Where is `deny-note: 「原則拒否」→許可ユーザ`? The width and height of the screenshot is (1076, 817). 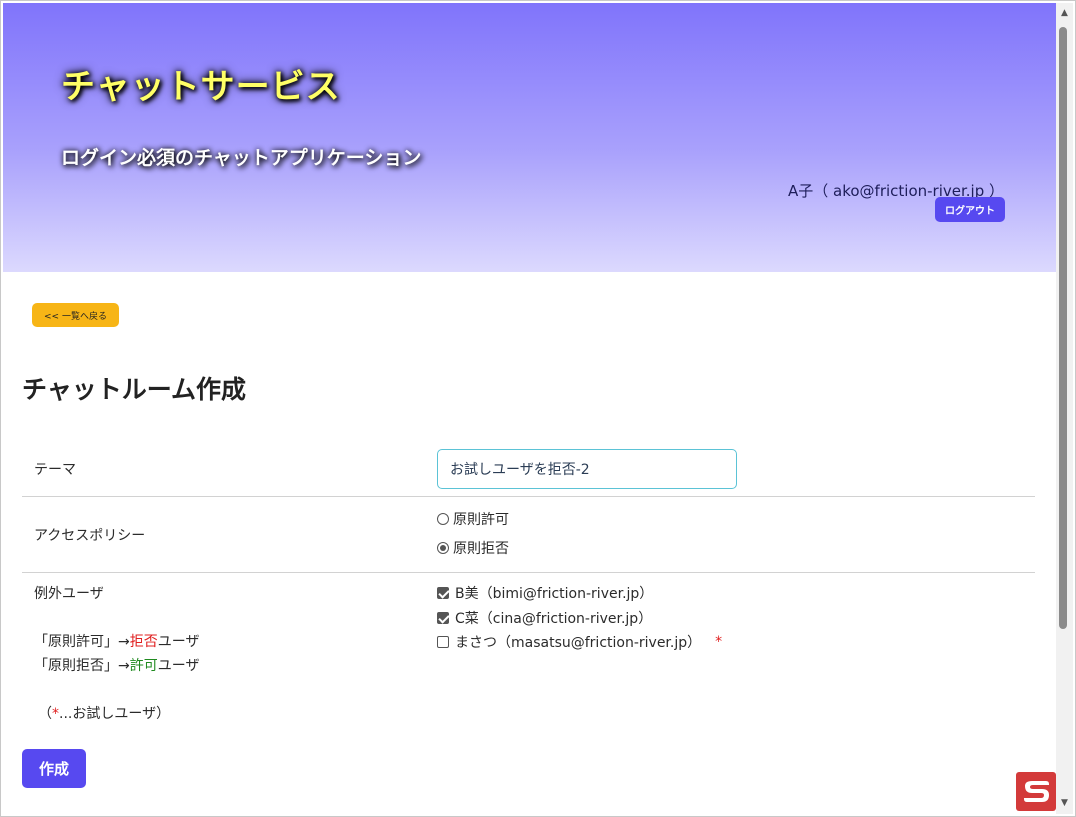
deny-note: 「原則拒否」→許可ユーザ is located at coordinates (116, 665).